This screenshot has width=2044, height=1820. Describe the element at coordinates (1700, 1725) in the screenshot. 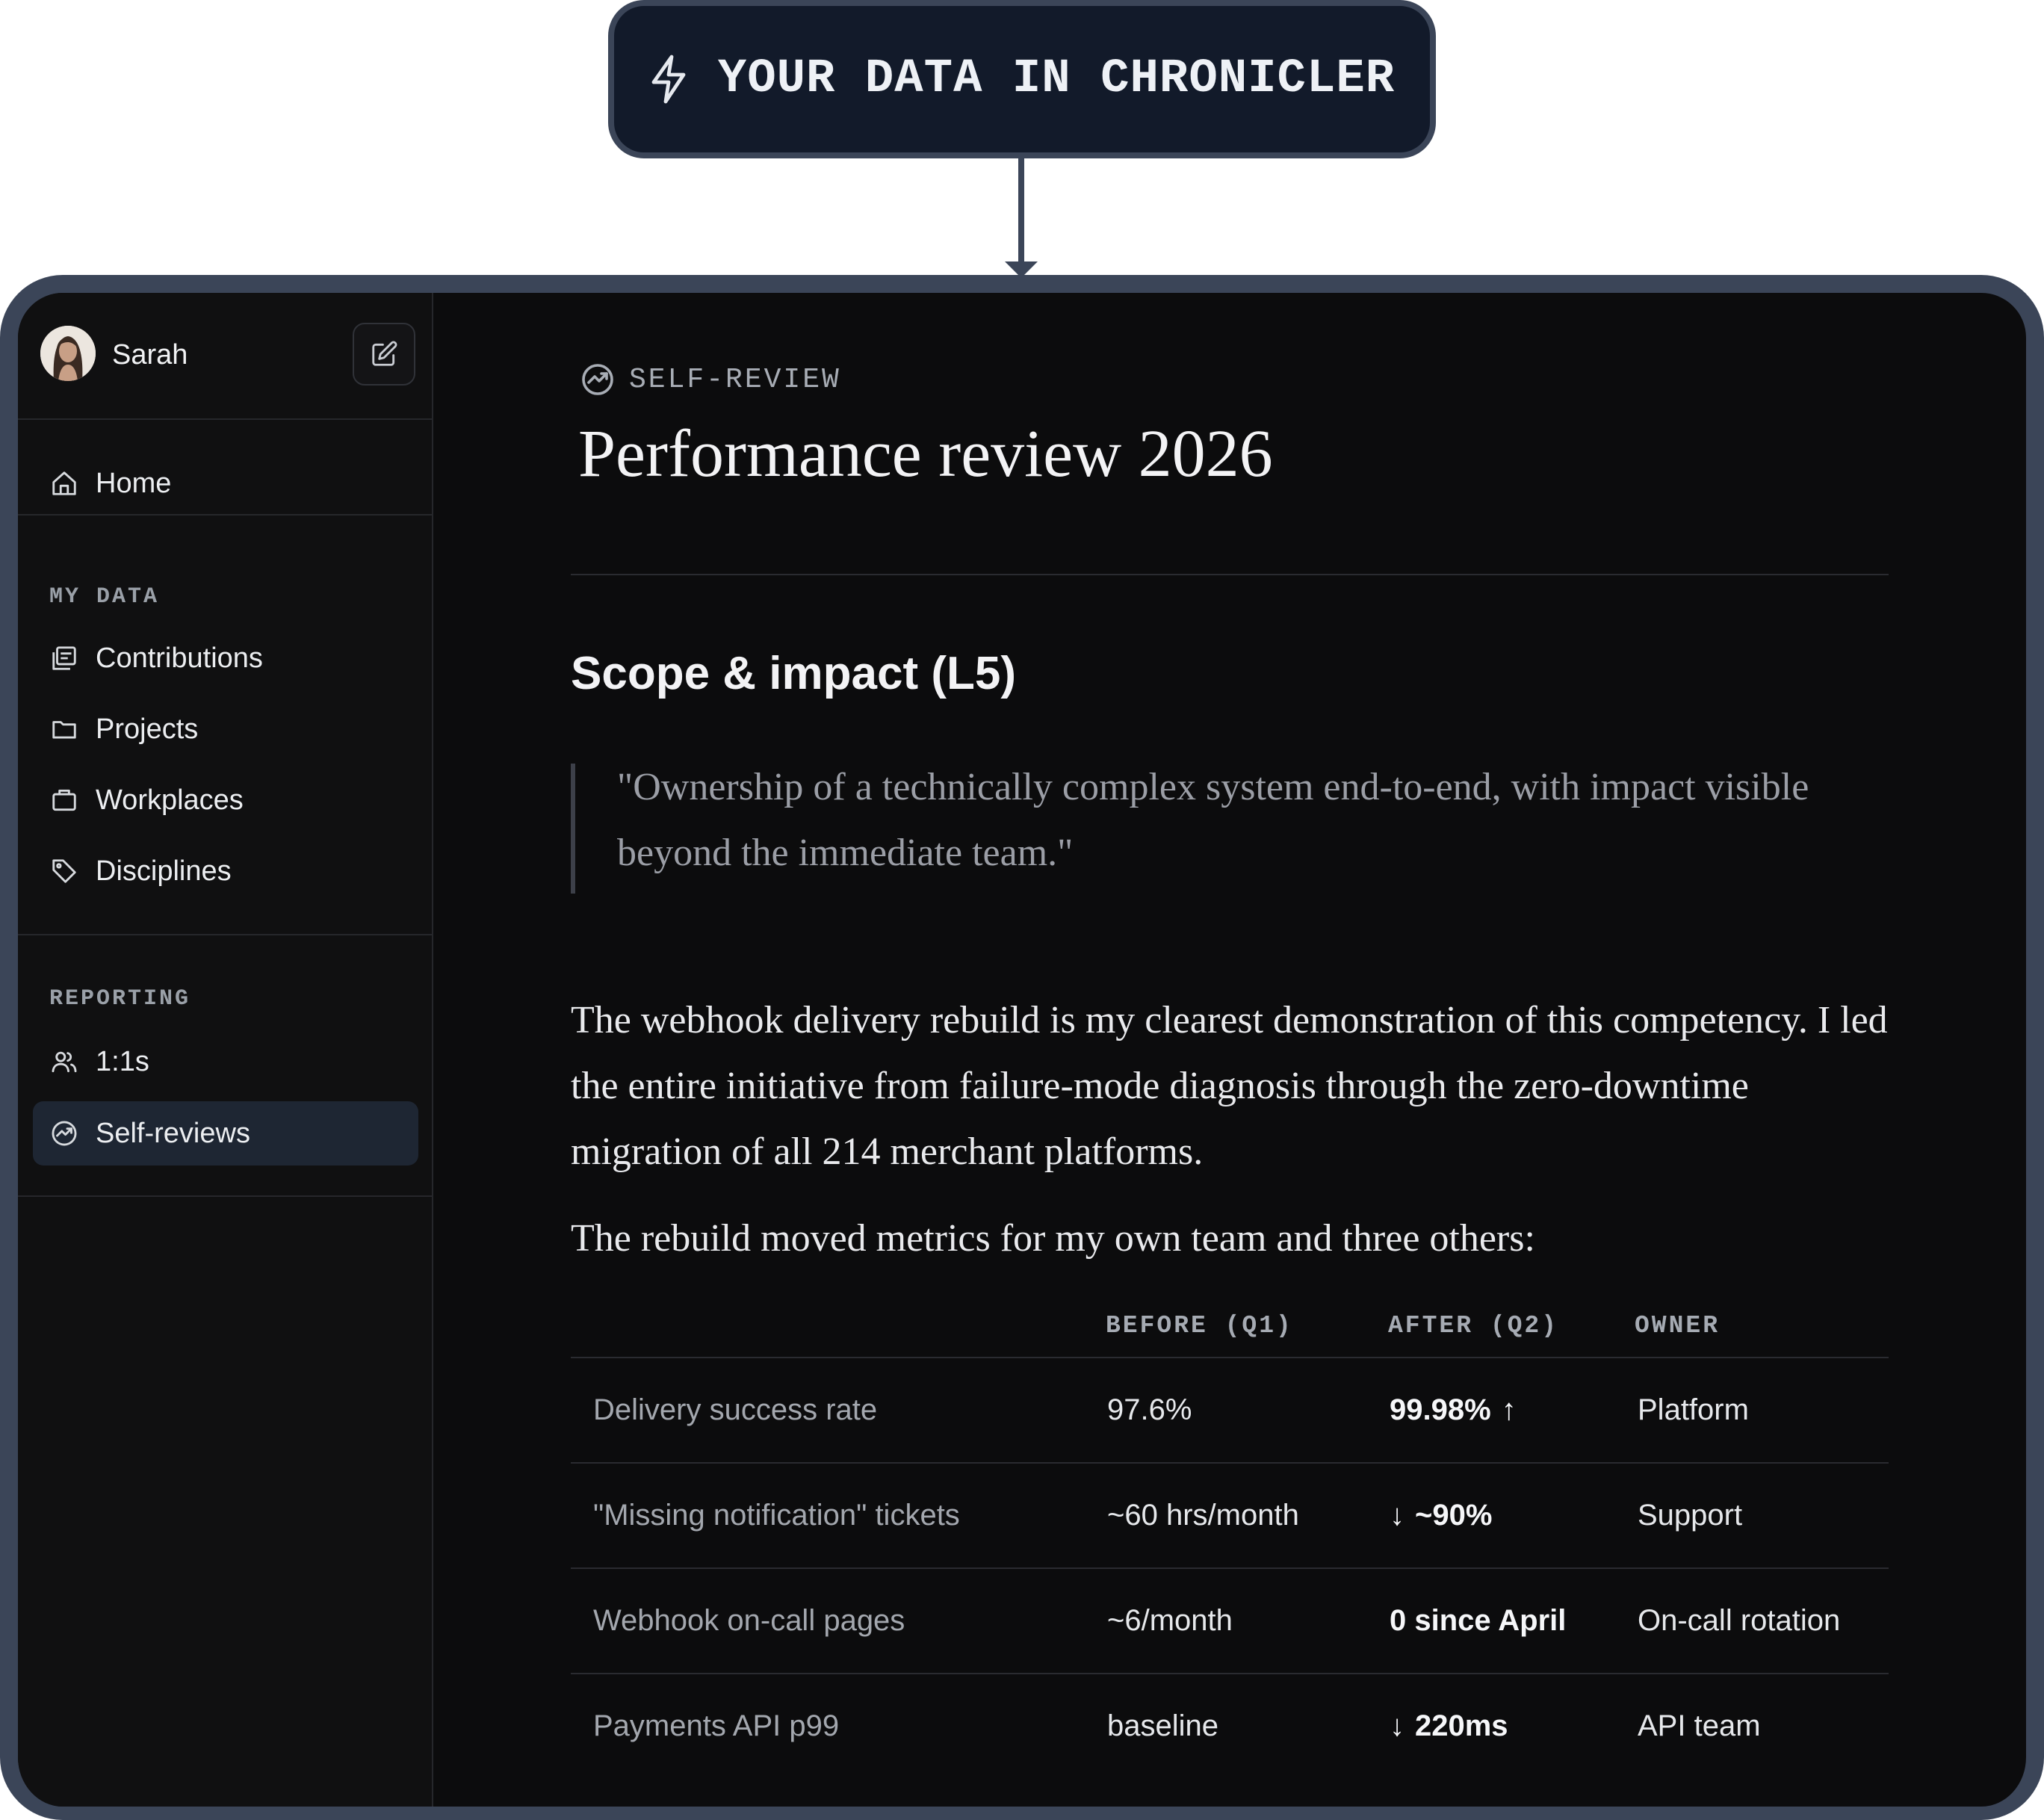

I see `owner-cell: API team` at that location.